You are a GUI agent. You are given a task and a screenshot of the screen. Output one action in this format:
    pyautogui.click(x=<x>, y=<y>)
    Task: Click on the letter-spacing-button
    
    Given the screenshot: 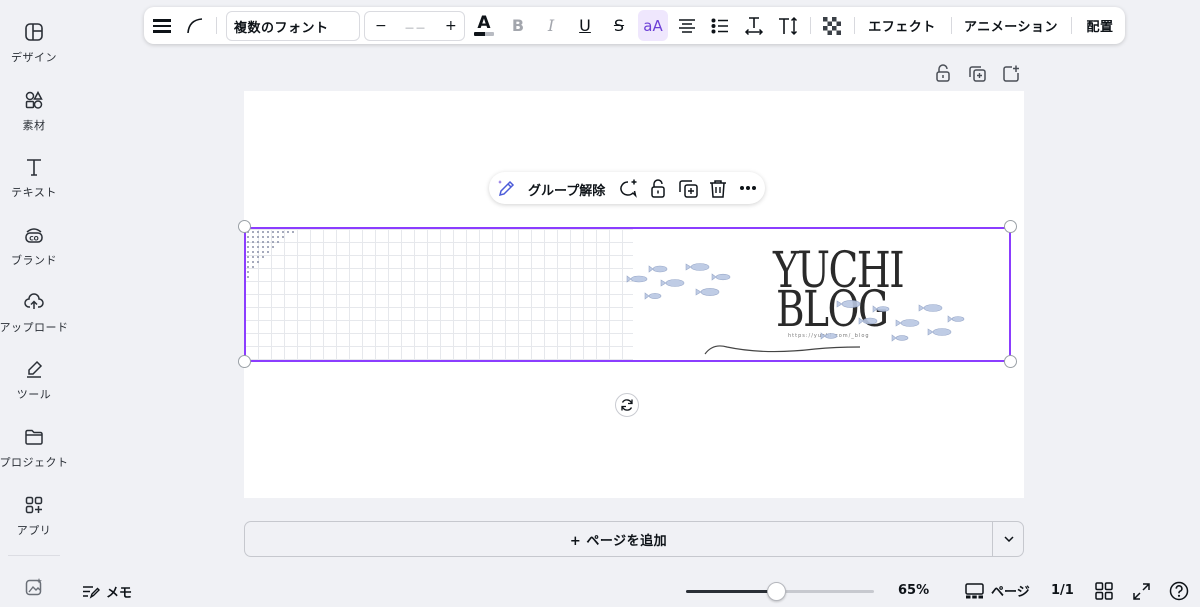 What is the action you would take?
    pyautogui.click(x=754, y=25)
    